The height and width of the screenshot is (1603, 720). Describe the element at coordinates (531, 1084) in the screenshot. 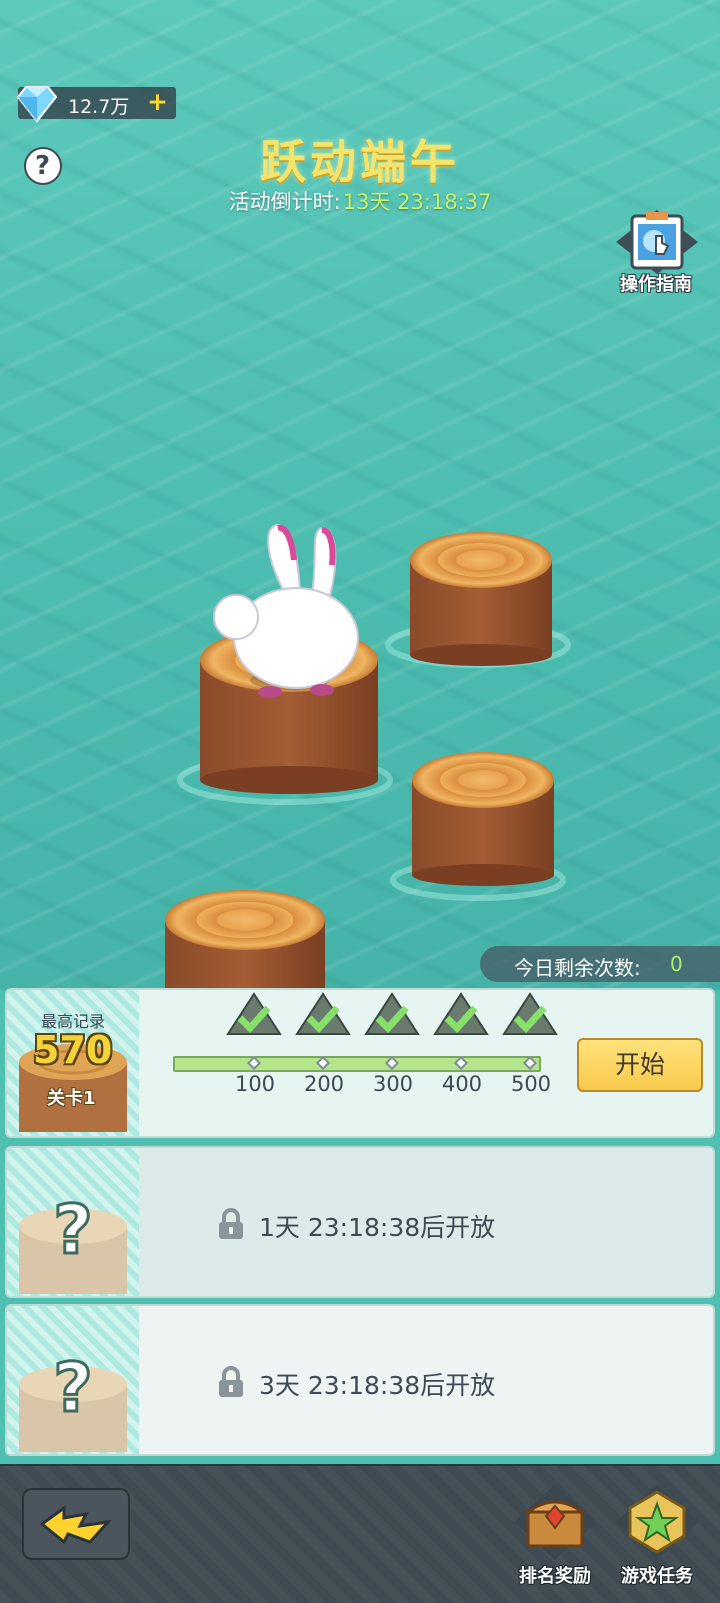

I see `milestone-value: 500` at that location.